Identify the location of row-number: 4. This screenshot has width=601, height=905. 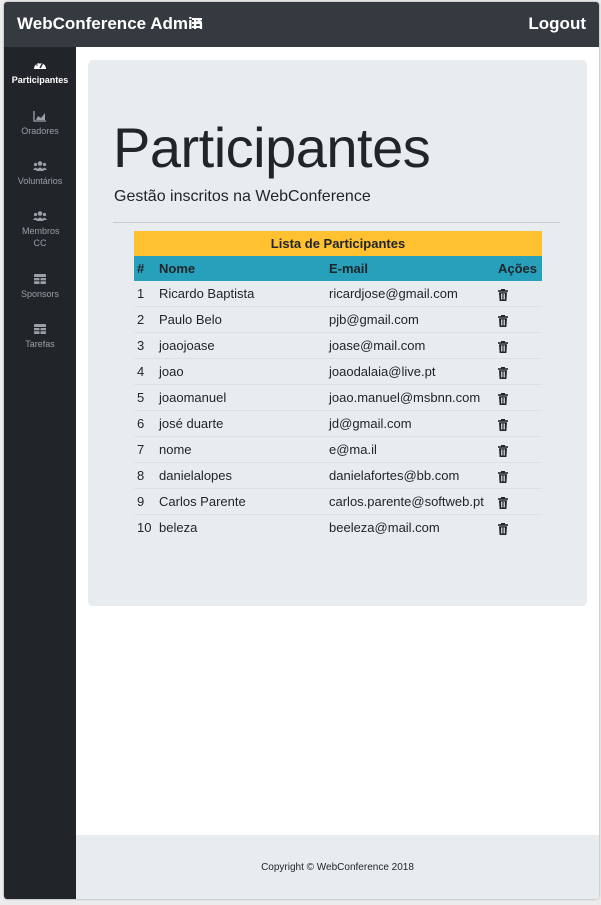
(145, 371).